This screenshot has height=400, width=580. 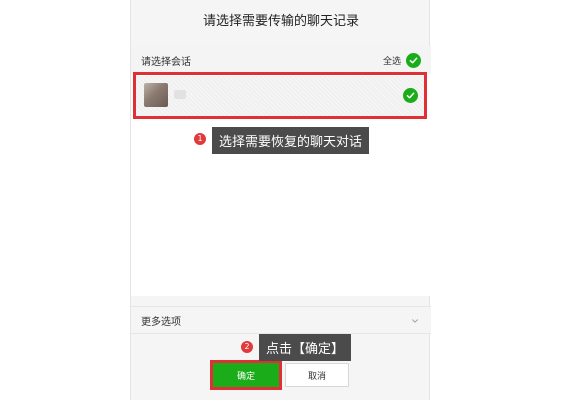 What do you see at coordinates (415, 321) in the screenshot?
I see `chevron-down-icon` at bounding box center [415, 321].